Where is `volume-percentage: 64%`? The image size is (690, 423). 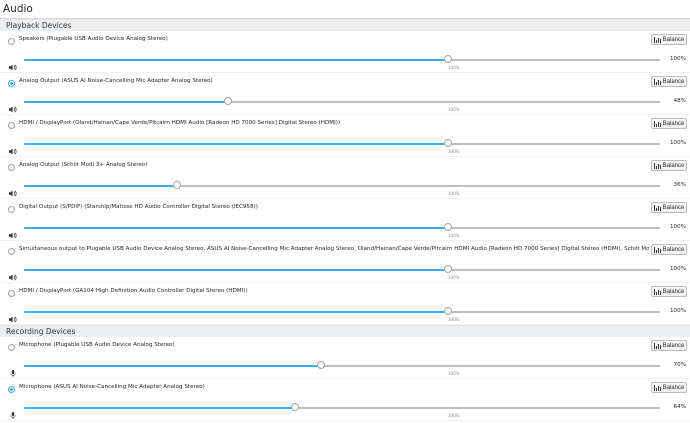
volume-percentage: 64% is located at coordinates (679, 407).